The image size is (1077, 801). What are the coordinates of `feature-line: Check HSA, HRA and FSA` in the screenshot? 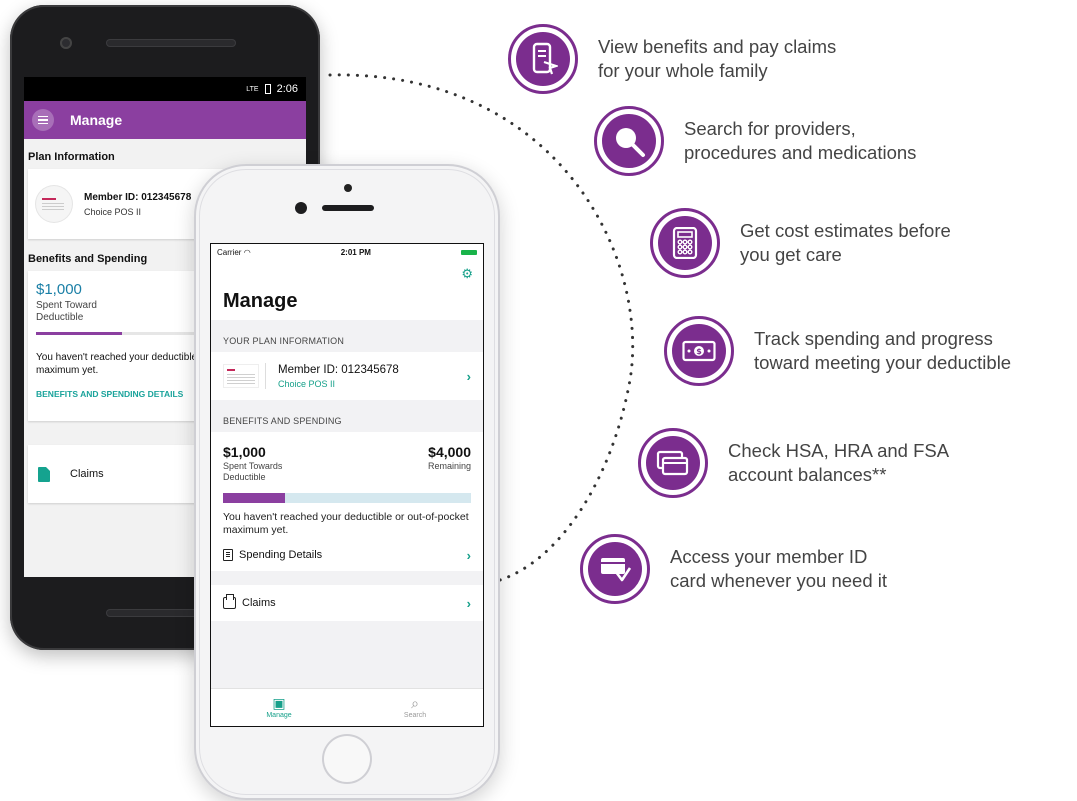 It's located at (839, 450).